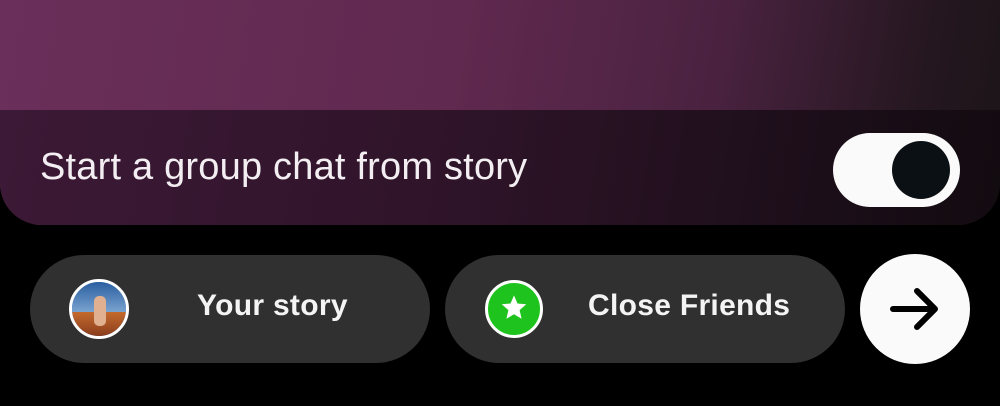  I want to click on star-icon, so click(514, 309).